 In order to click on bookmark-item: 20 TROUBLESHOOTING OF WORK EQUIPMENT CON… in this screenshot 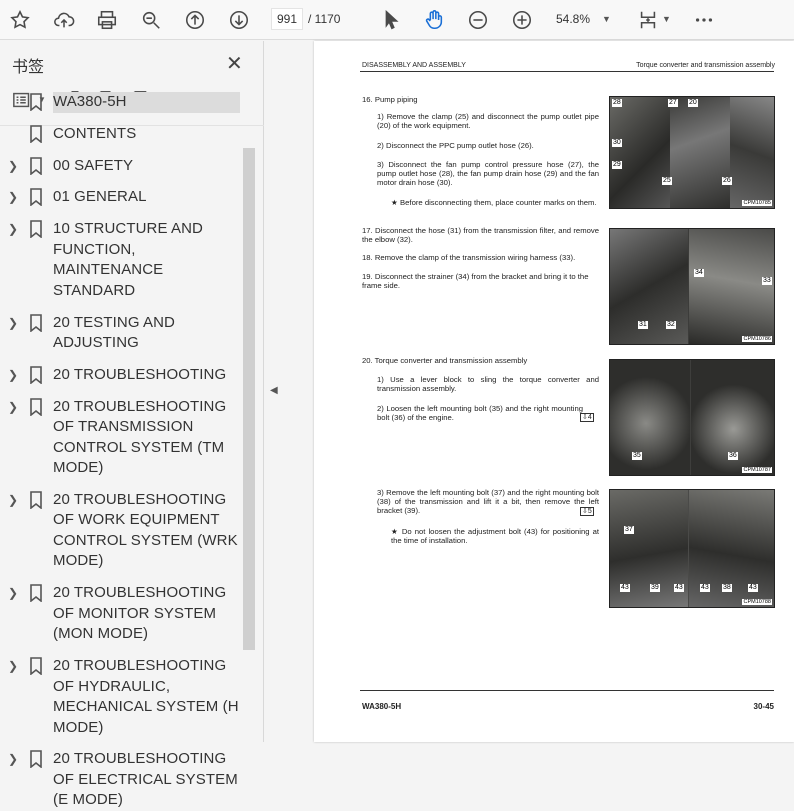, I will do `click(121, 531)`.